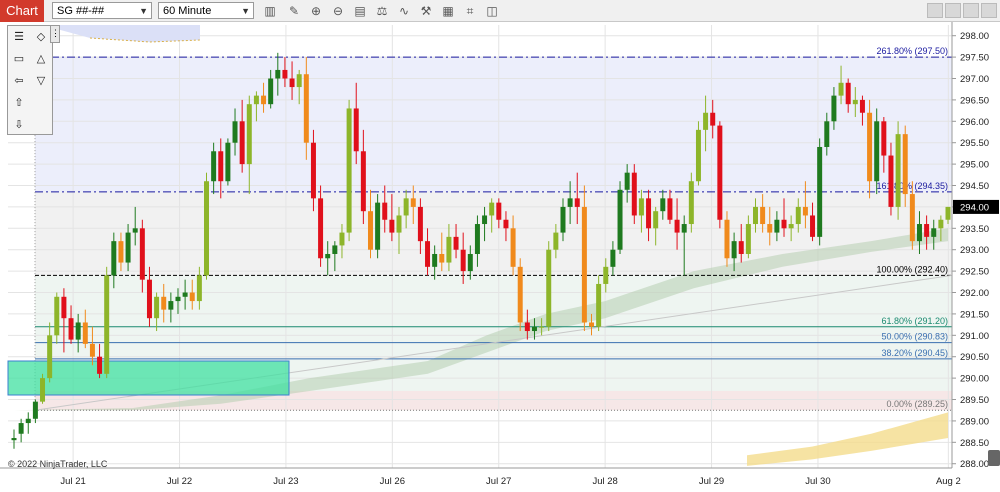 The image size is (1000, 492). I want to click on copyright-text: © 2022 NinjaTrader, LLC, so click(58, 464).